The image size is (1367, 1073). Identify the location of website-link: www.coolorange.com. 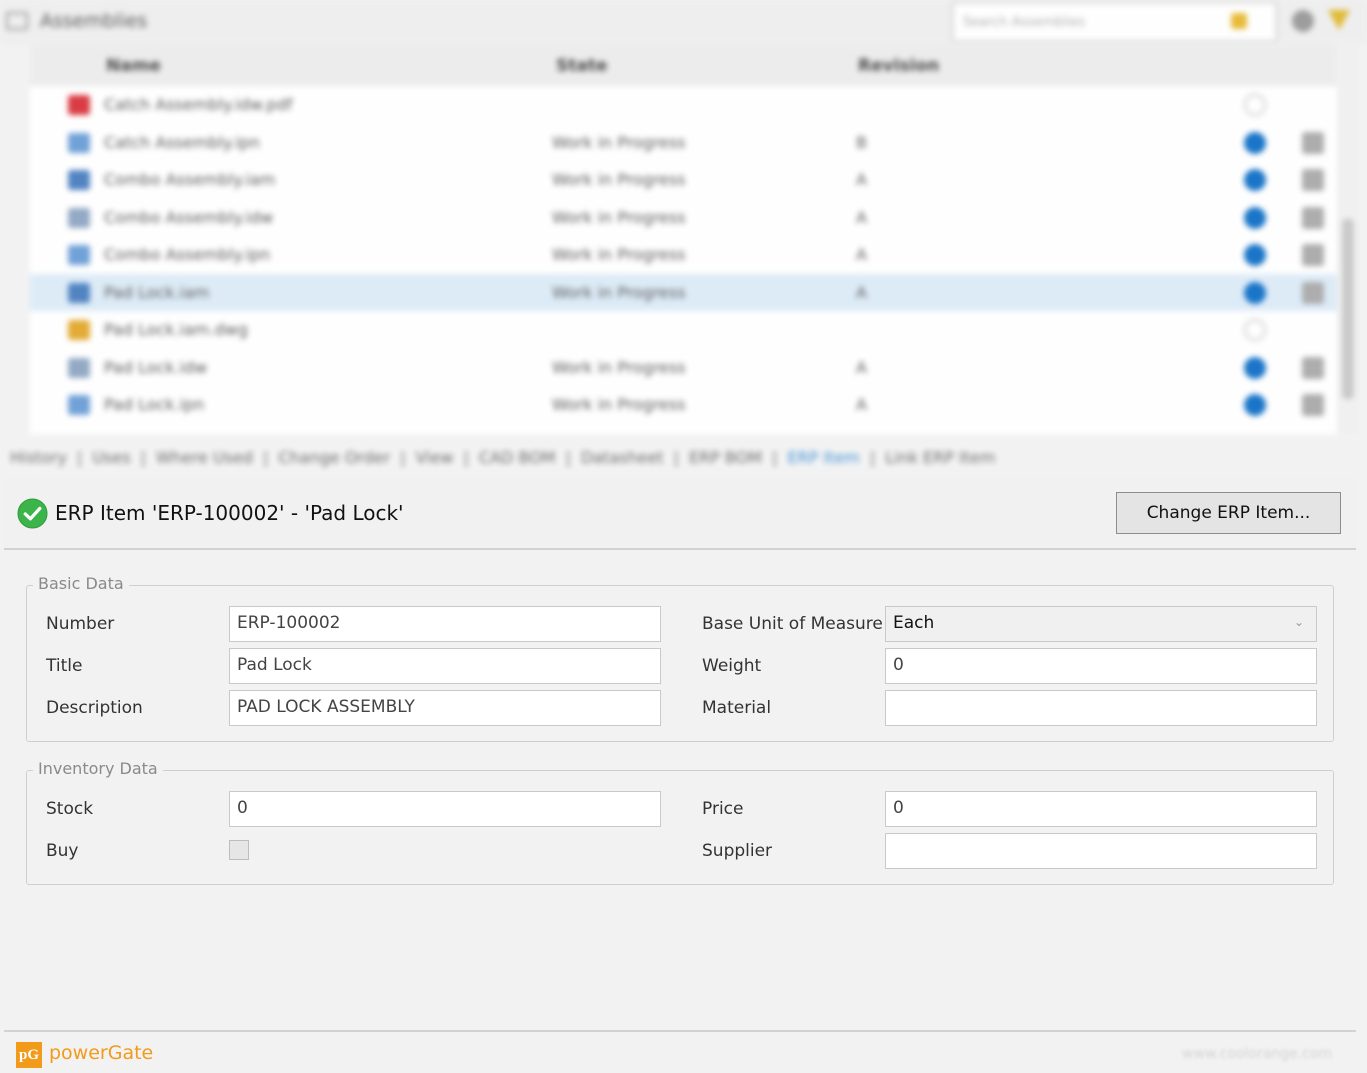
(1257, 1054).